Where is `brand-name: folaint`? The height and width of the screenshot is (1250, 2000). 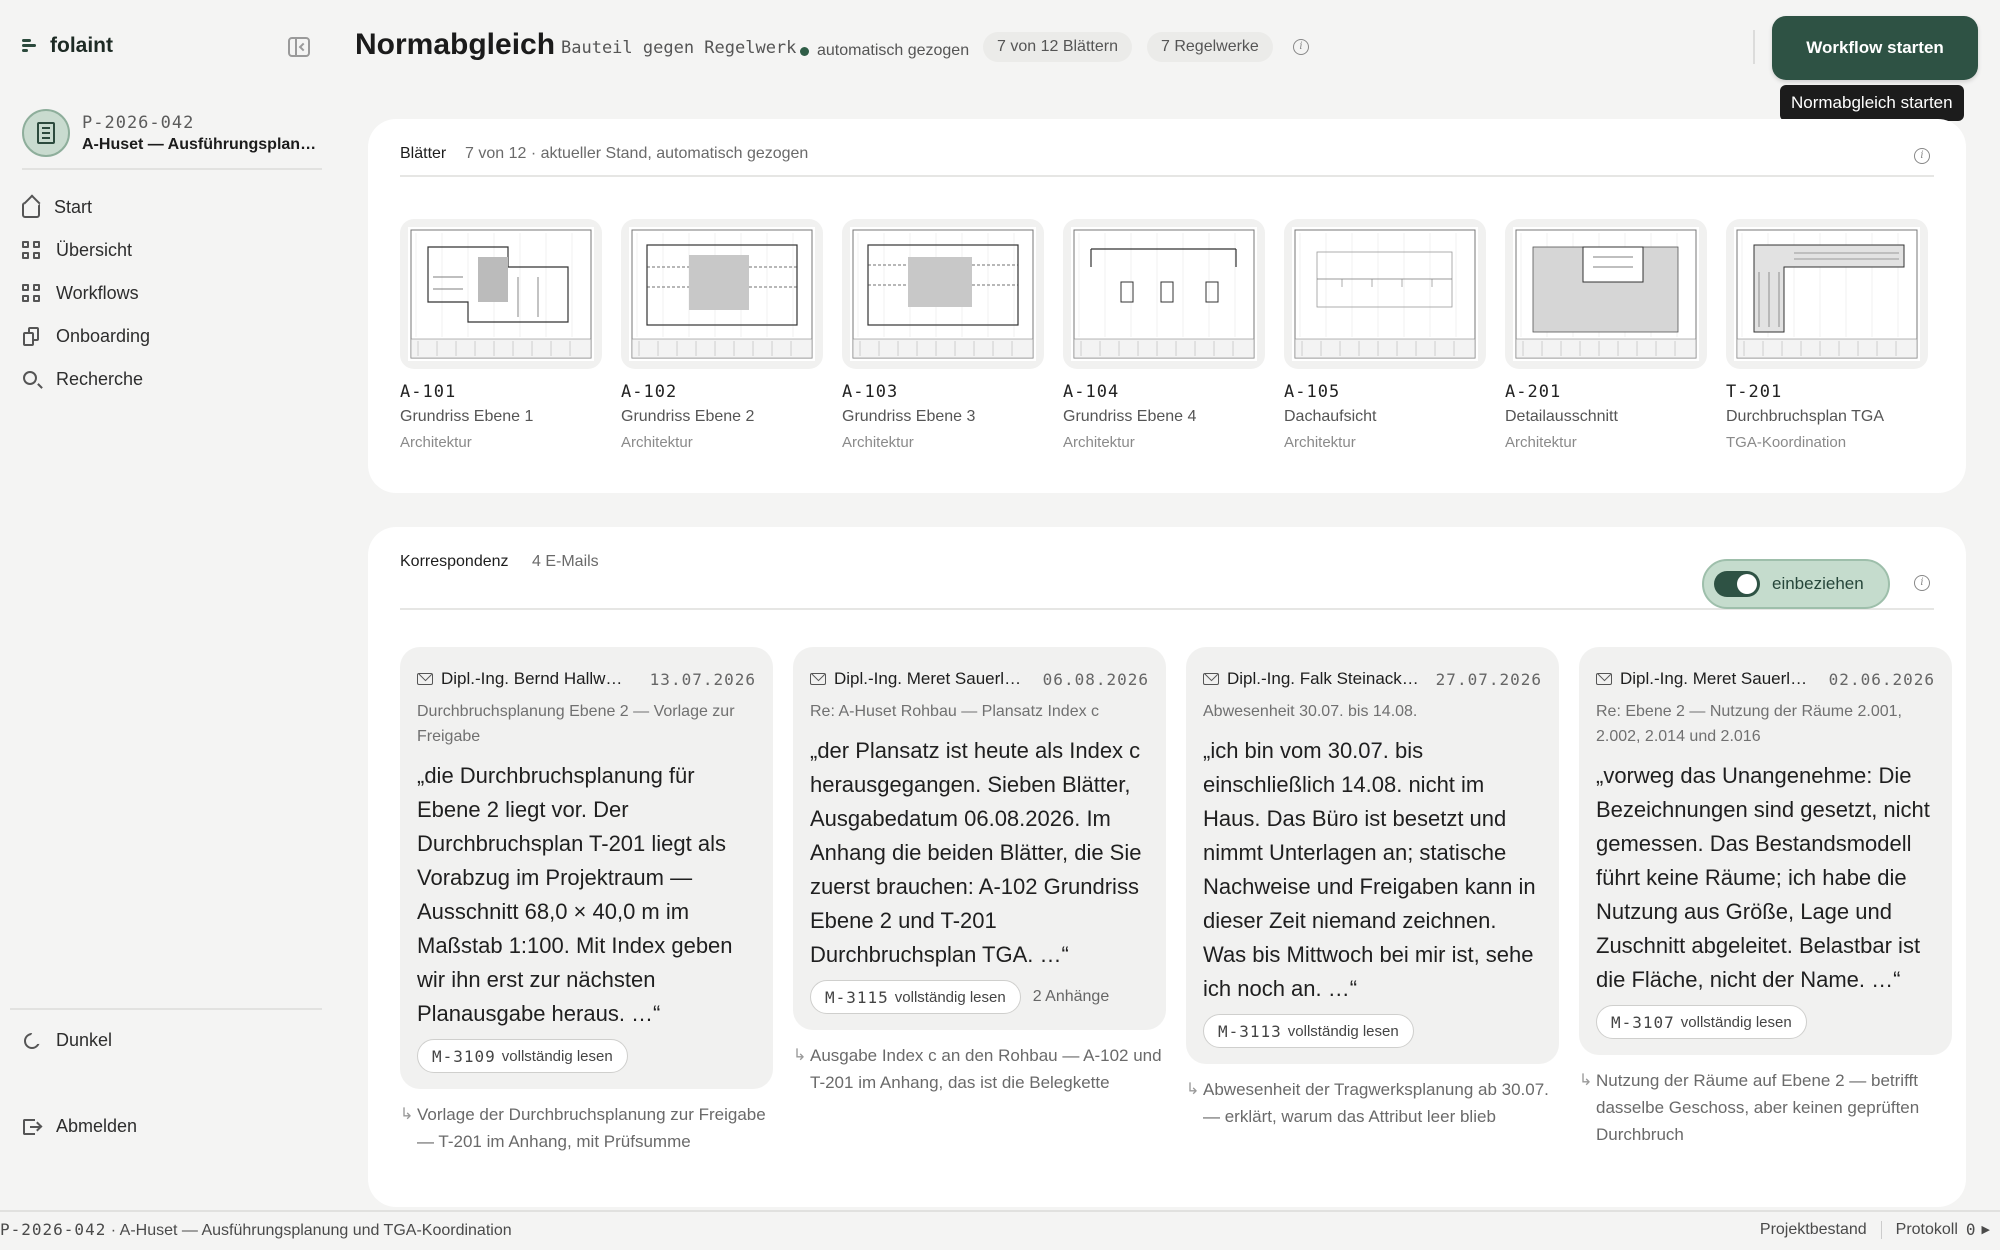
brand-name: folaint is located at coordinates (81, 45).